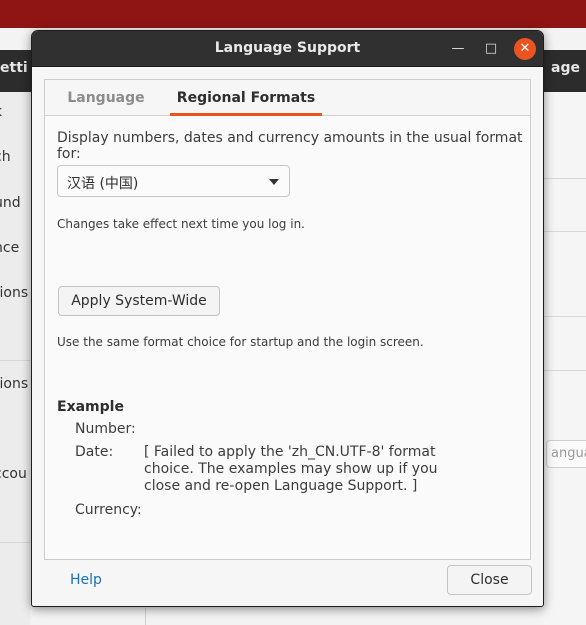 The image size is (586, 625). What do you see at coordinates (105, 429) in the screenshot?
I see `example-number-label: Number:` at bounding box center [105, 429].